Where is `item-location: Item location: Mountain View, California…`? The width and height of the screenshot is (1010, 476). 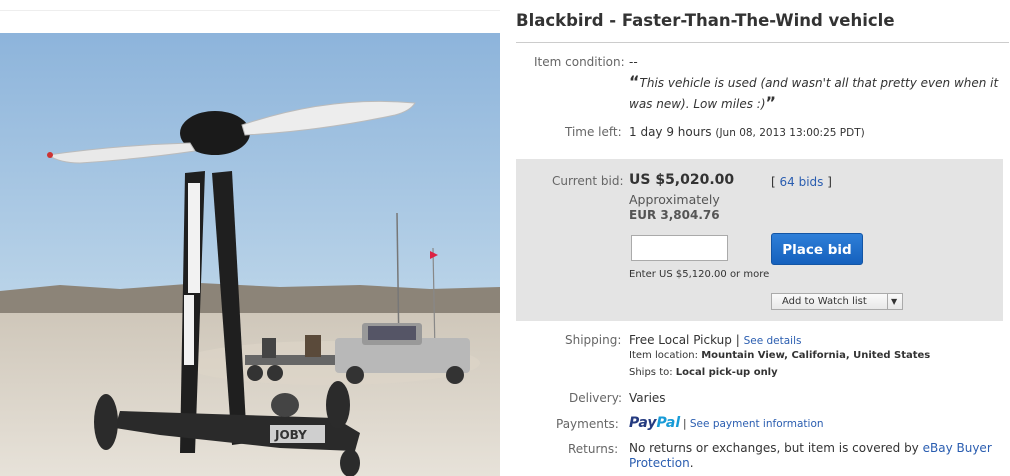
item-location: Item location: Mountain View, California… is located at coordinates (779, 355).